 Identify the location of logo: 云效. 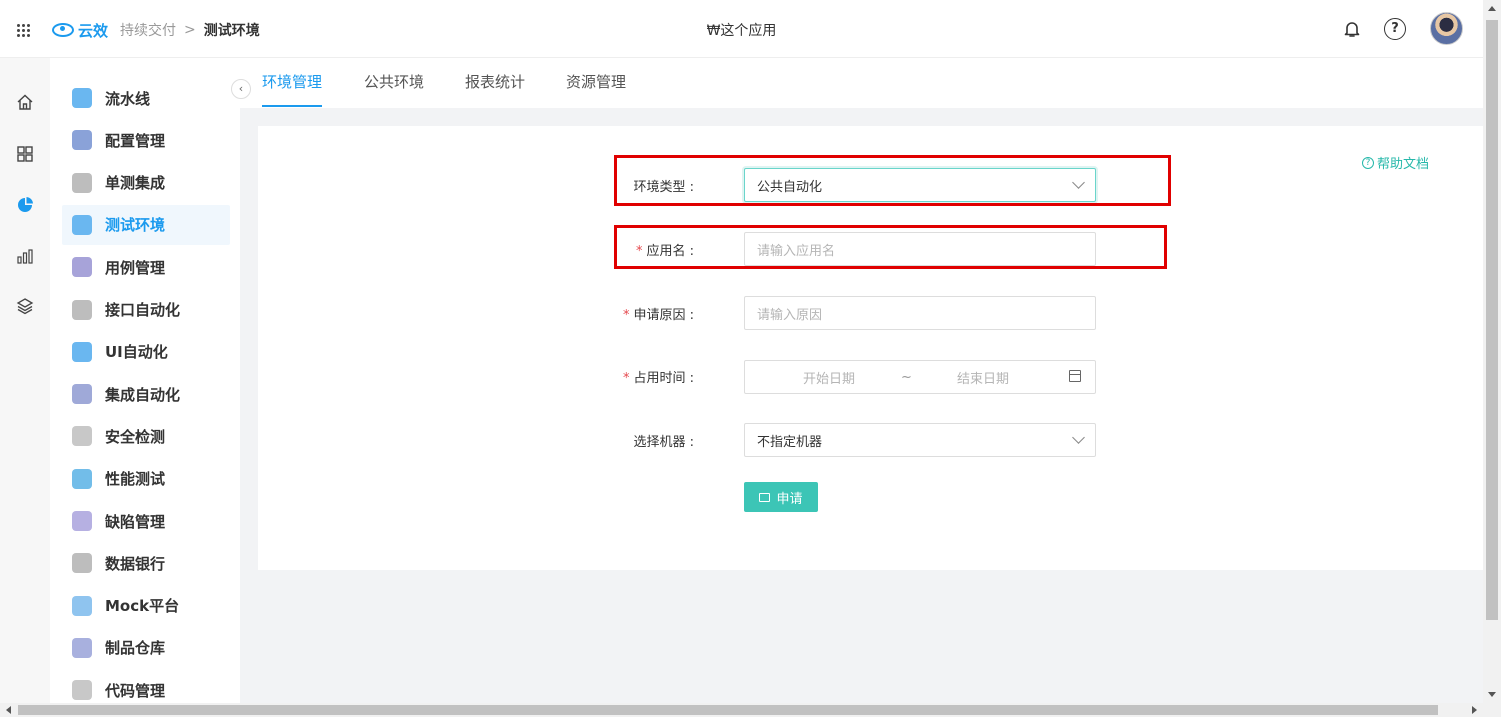
(80, 30).